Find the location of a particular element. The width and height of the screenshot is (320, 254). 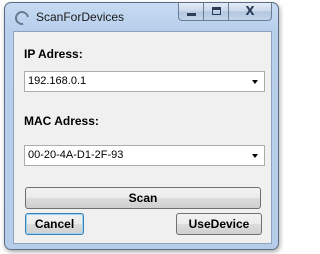

maximize-button is located at coordinates (216, 12).